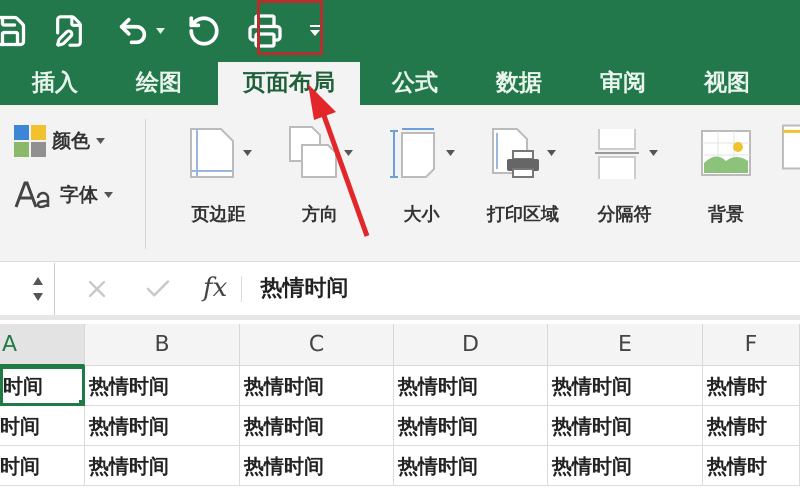  I want to click on ribbon-tab: 绘图, so click(159, 83).